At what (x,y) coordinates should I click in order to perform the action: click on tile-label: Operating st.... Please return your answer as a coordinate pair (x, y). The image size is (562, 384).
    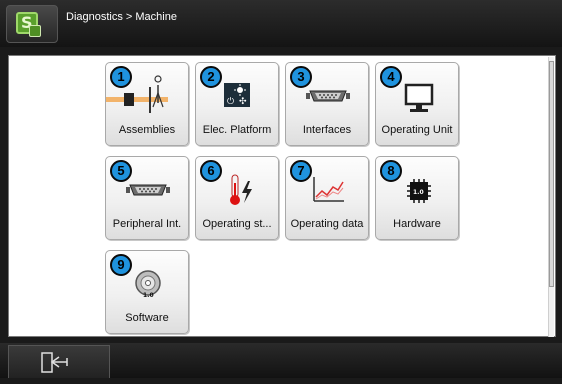
    Looking at the image, I should click on (237, 224).